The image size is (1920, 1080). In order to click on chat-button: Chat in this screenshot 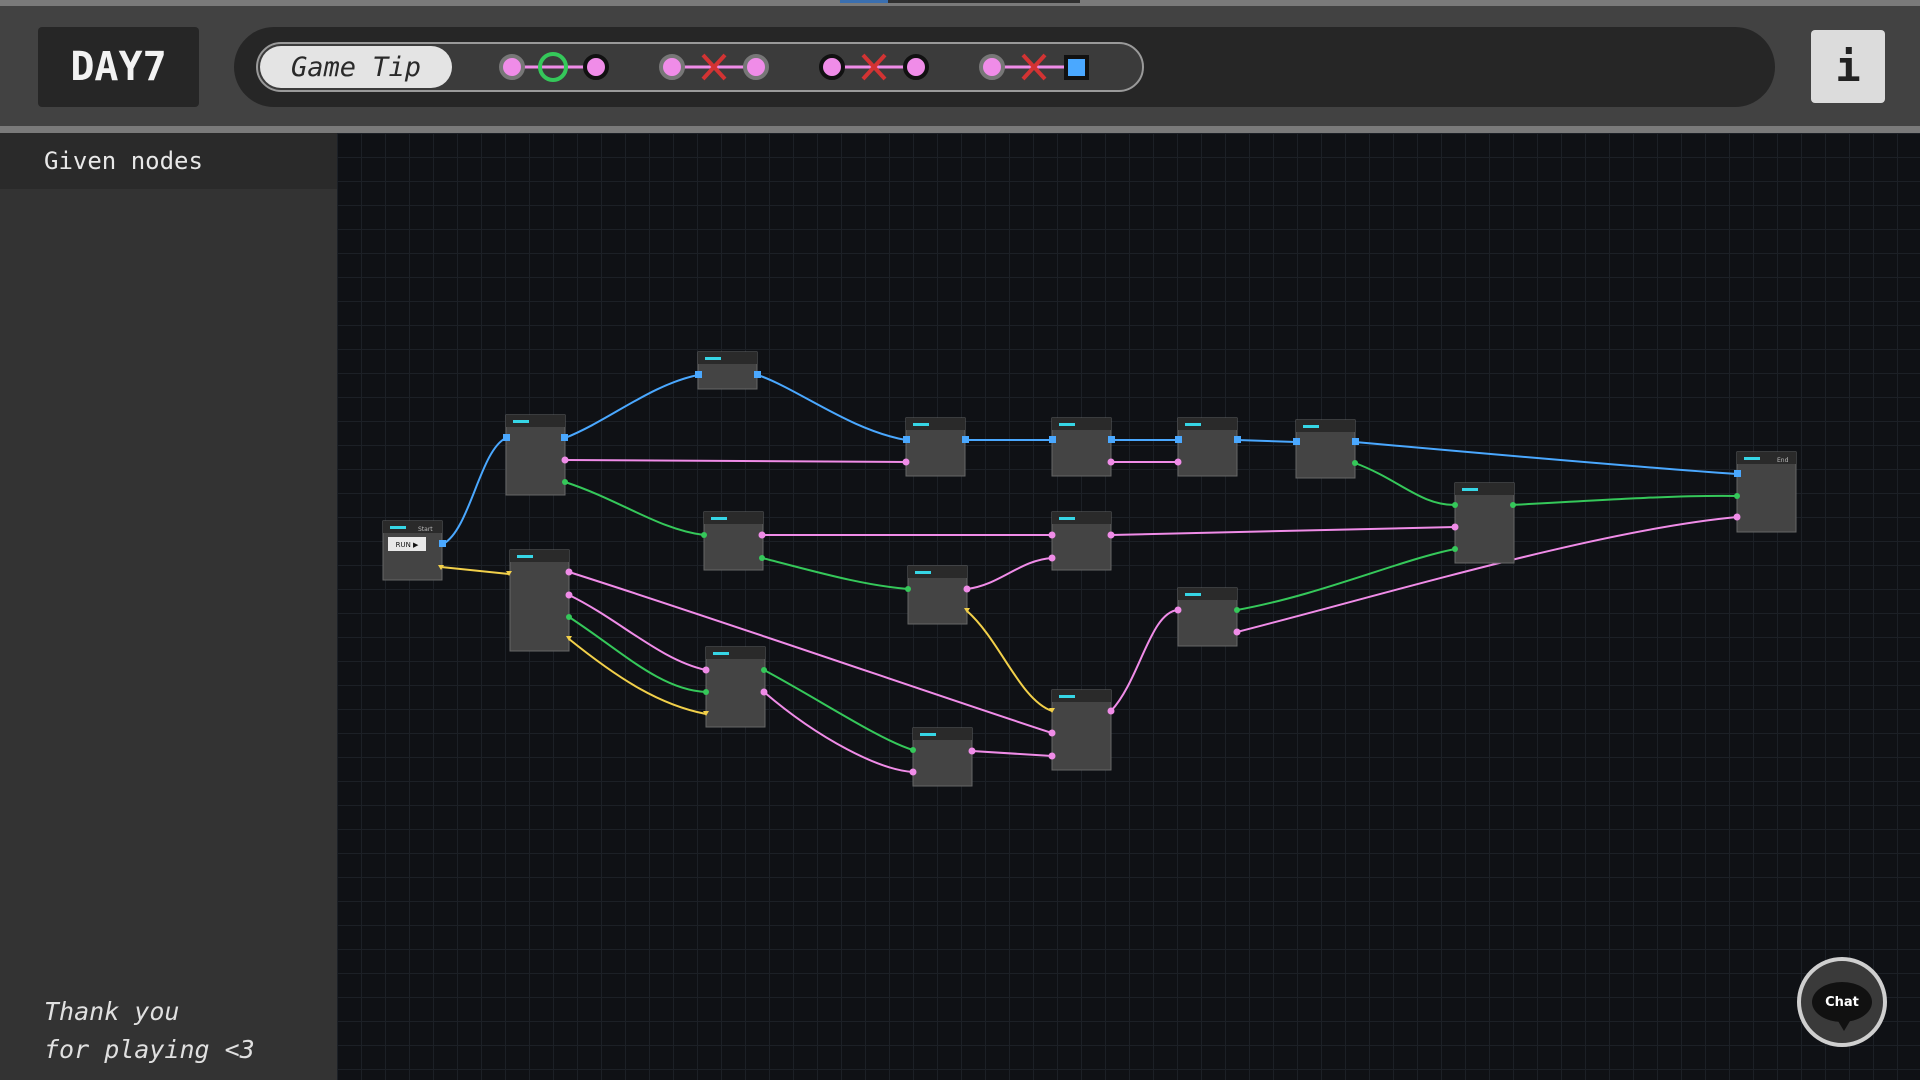, I will do `click(1842, 1002)`.